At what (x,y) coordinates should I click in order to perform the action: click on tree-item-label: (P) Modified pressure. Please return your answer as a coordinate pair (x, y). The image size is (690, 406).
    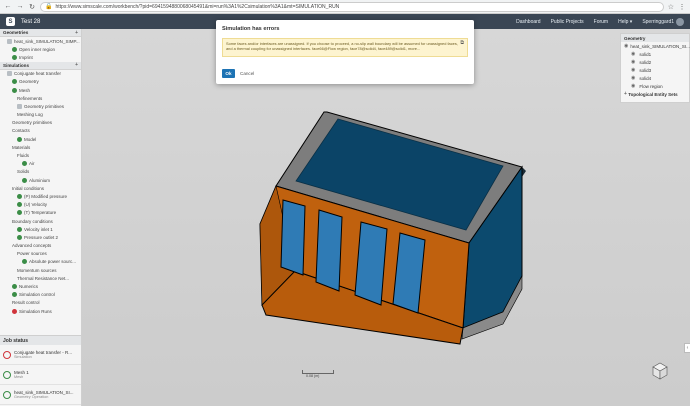
    Looking at the image, I should click on (46, 196).